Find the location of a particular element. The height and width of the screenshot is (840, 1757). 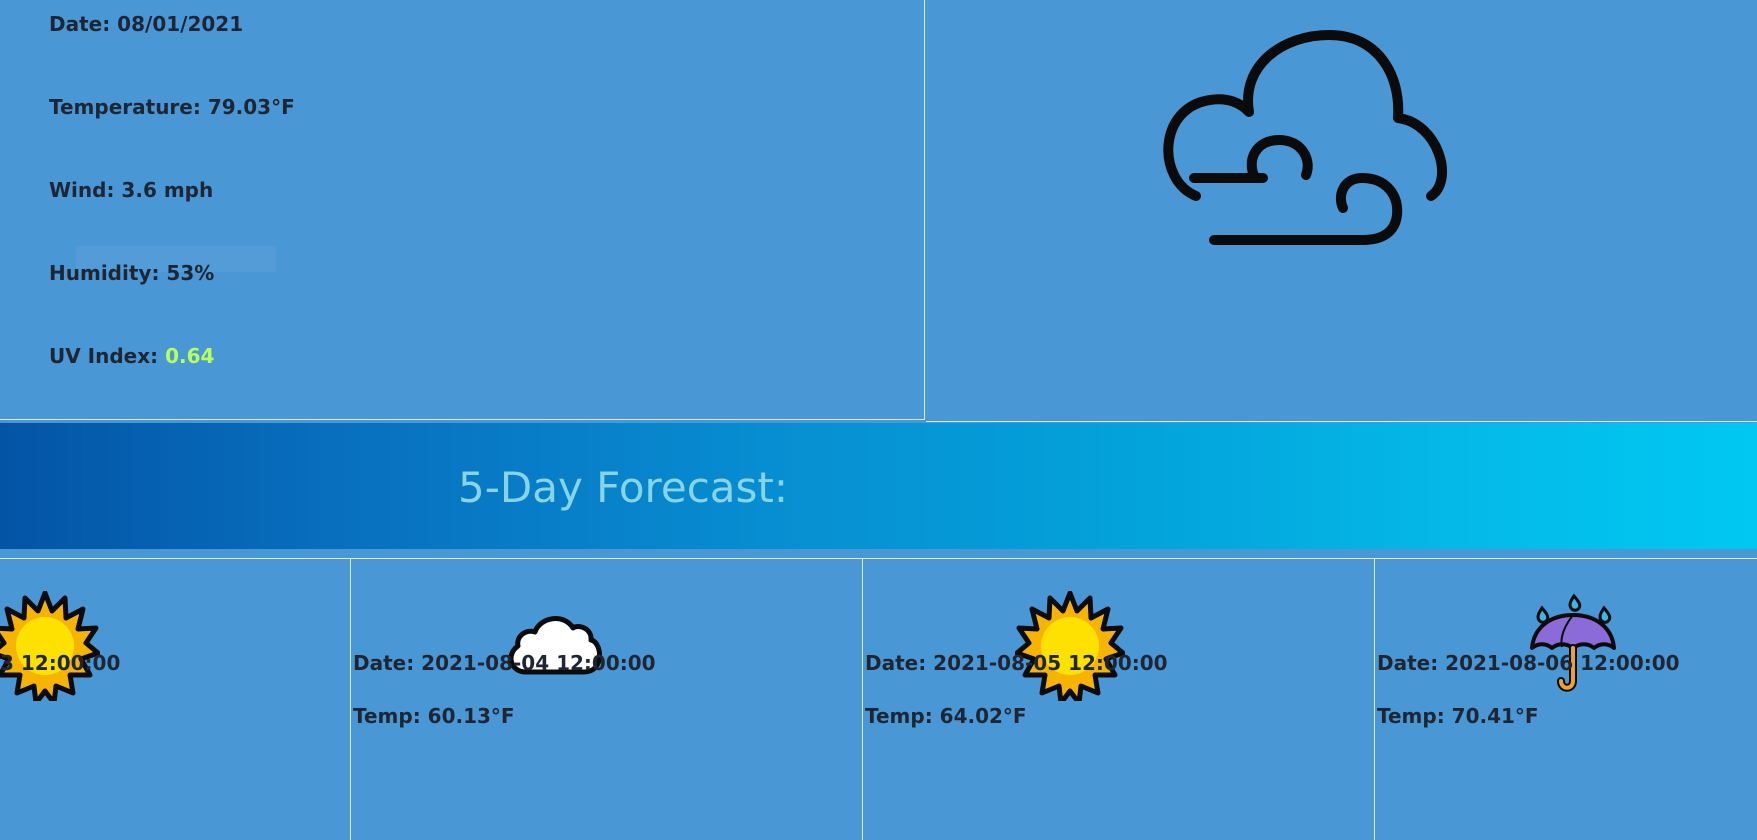

forecast-date: Date: 2021-08-06 12:00:00 is located at coordinates (1528, 663).